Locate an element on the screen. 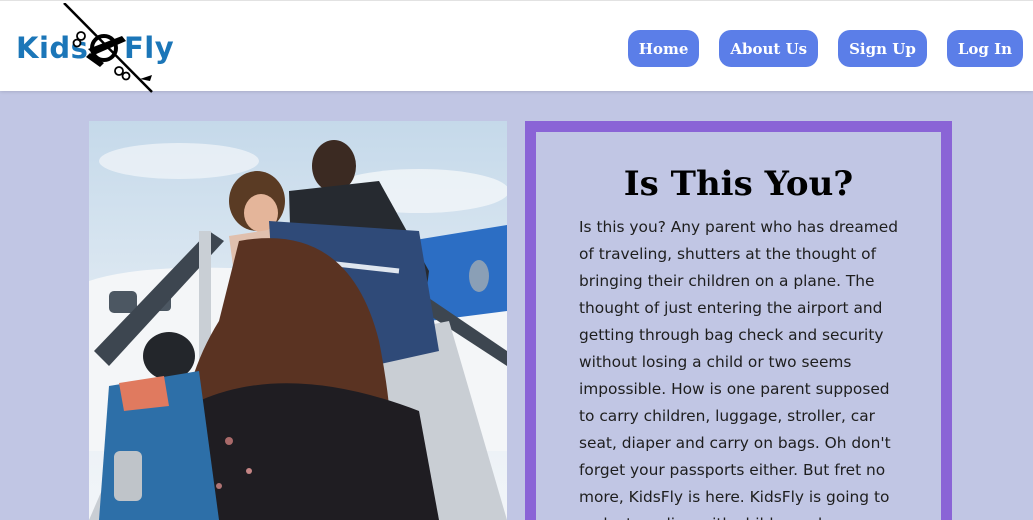  nav-home-button: Home is located at coordinates (663, 48).